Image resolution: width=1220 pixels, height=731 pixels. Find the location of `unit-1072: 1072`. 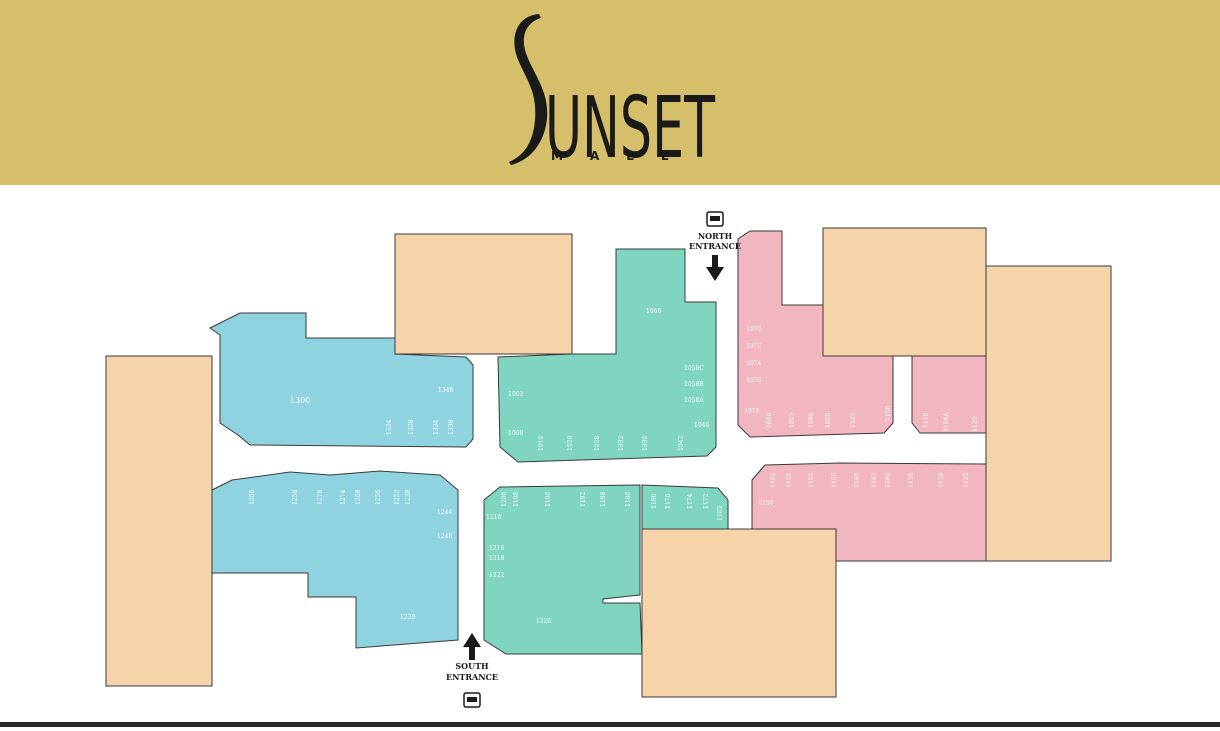

unit-1072: 1072 is located at coordinates (753, 346).